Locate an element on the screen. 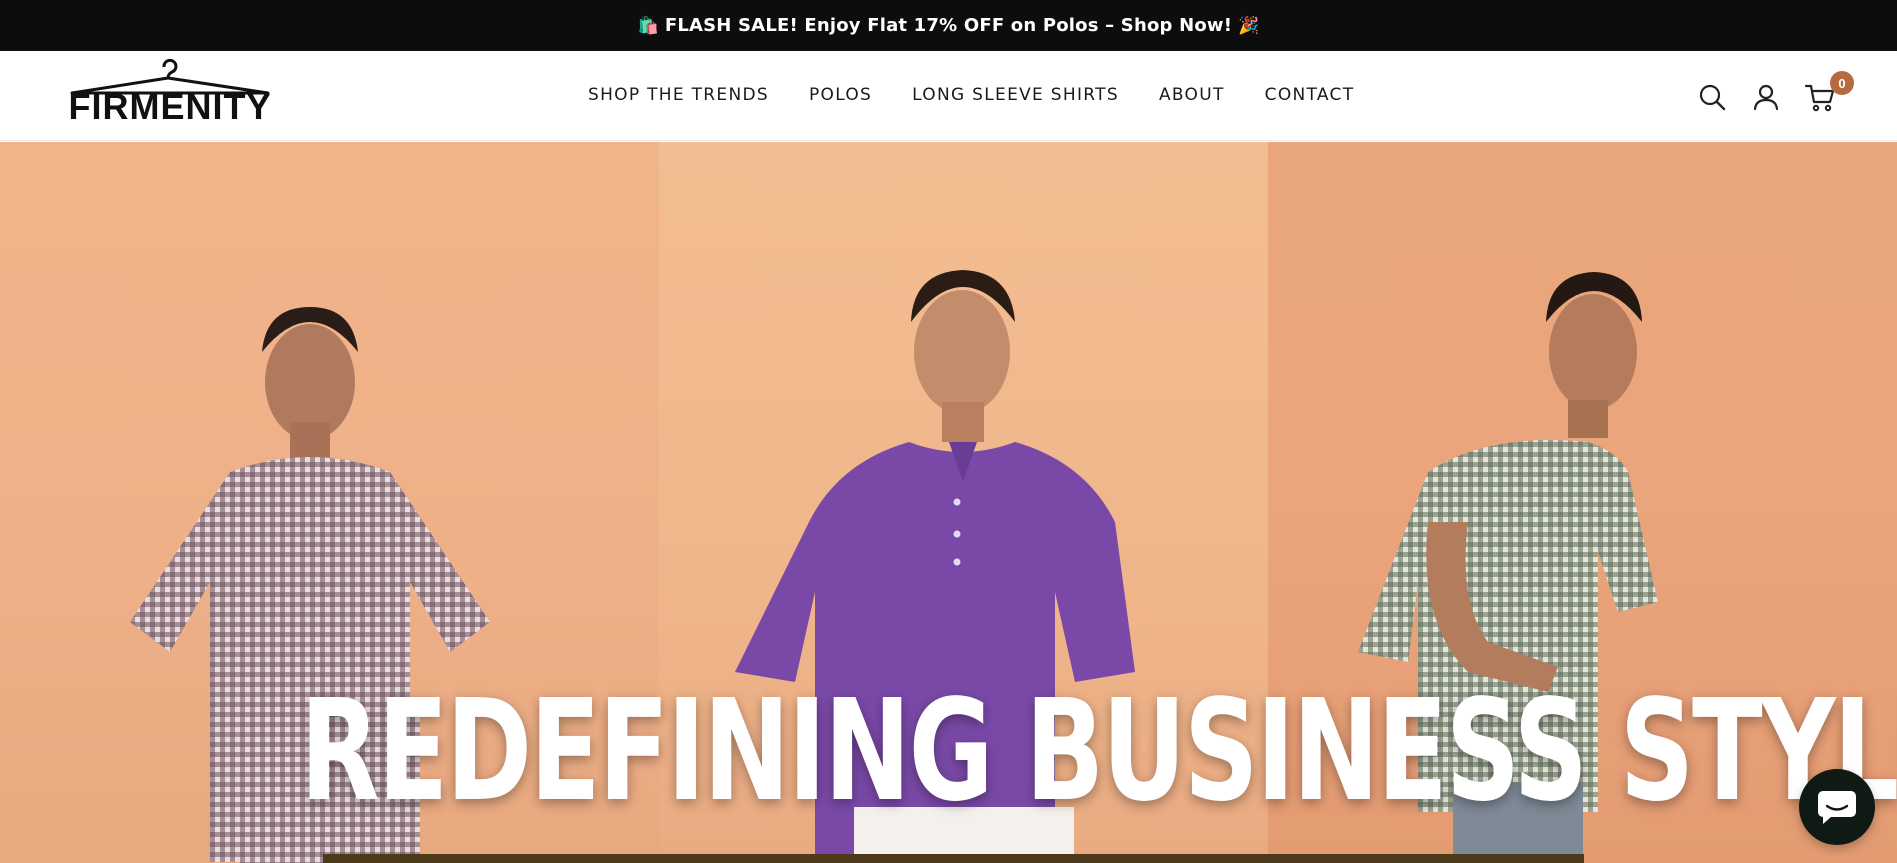 The image size is (1897, 863). nav-item-long-sleeve-shirts: LONG SLEEVE SHIRTS is located at coordinates (1015, 95).